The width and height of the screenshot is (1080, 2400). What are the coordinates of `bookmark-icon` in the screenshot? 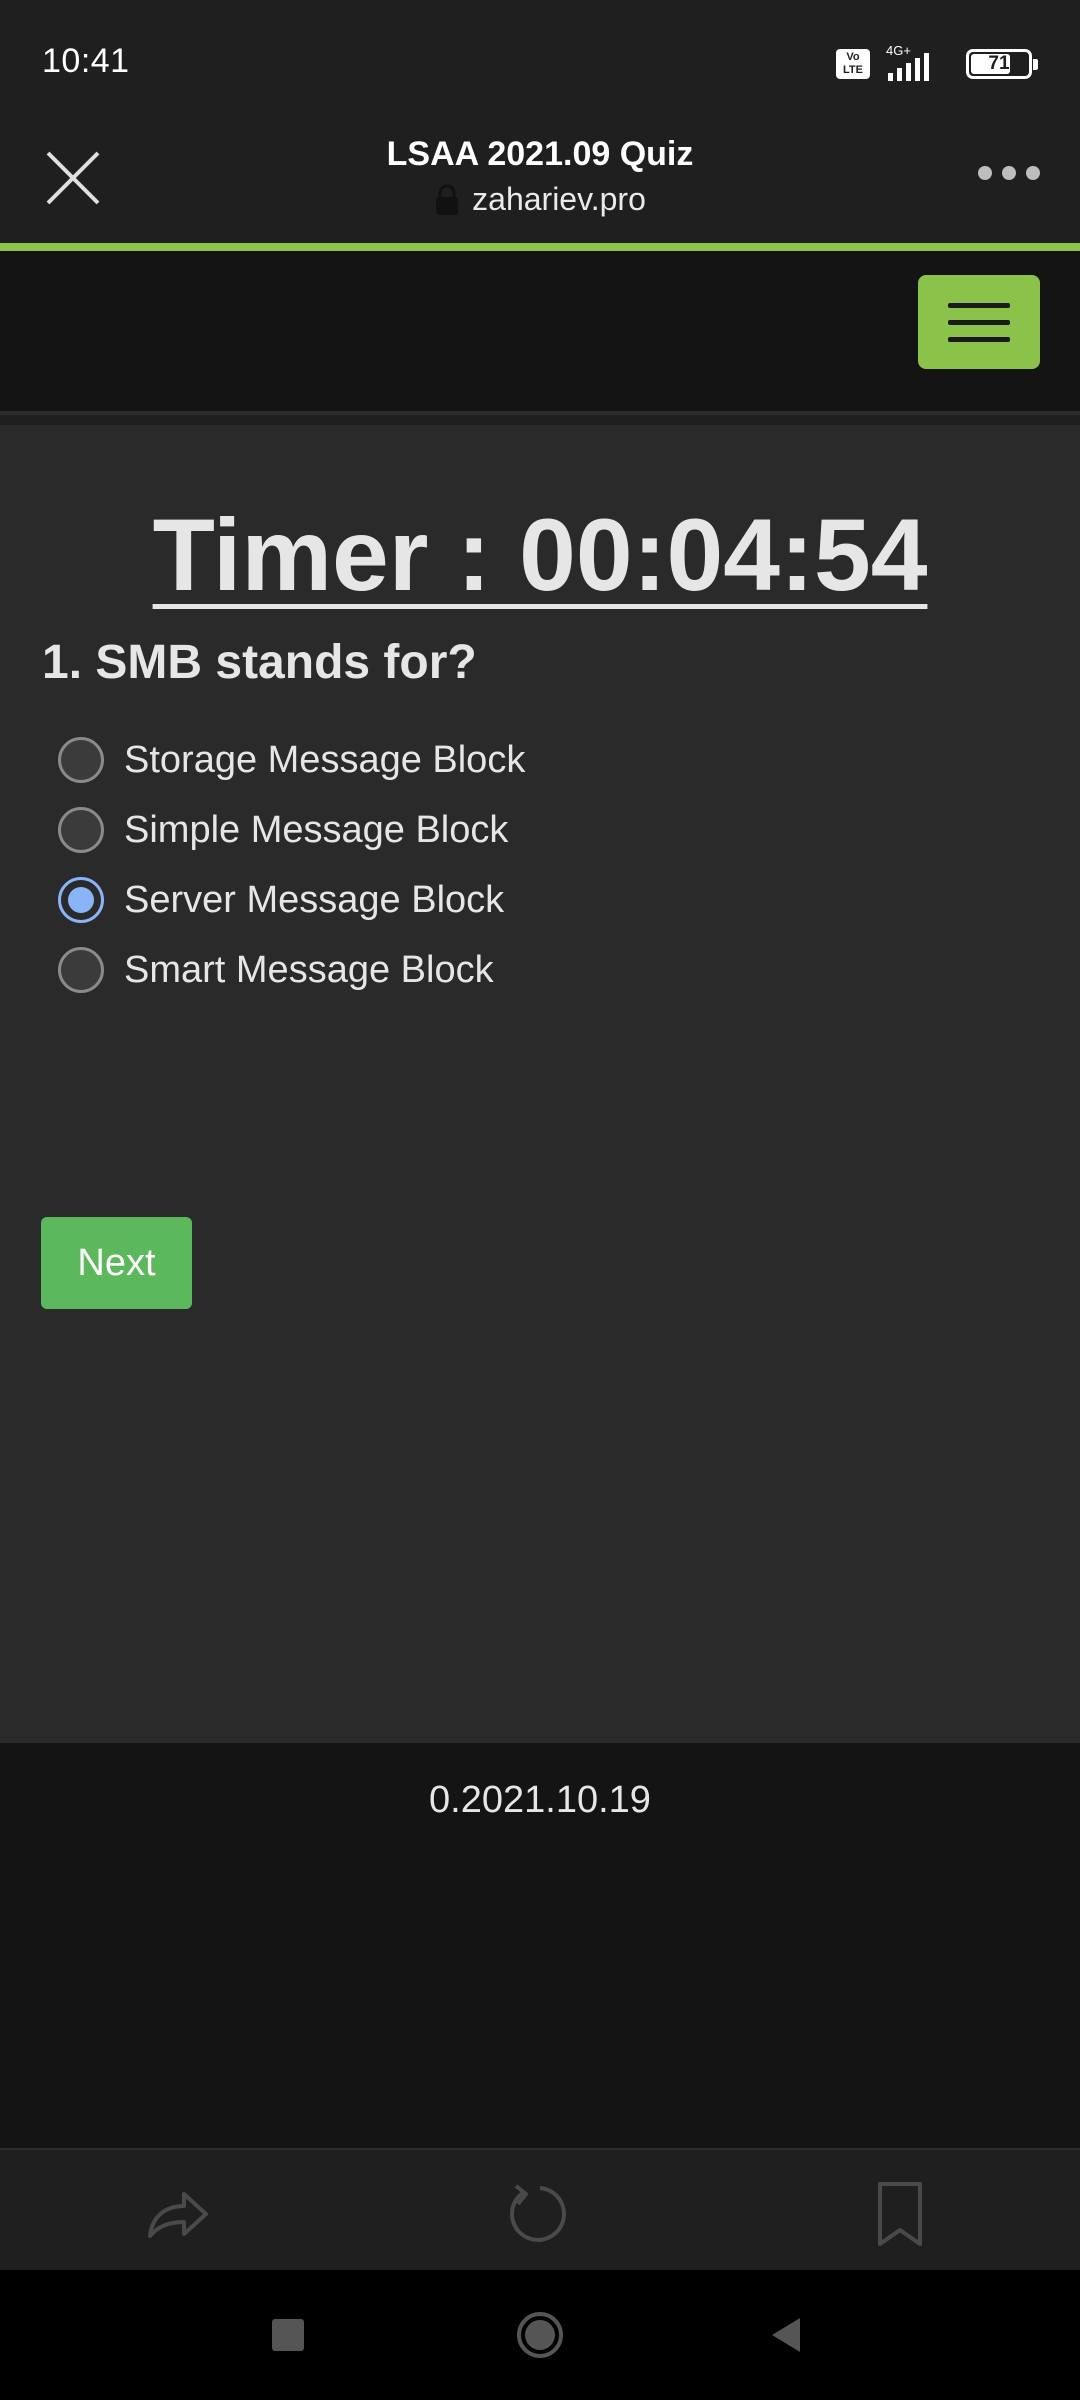 It's located at (900, 2214).